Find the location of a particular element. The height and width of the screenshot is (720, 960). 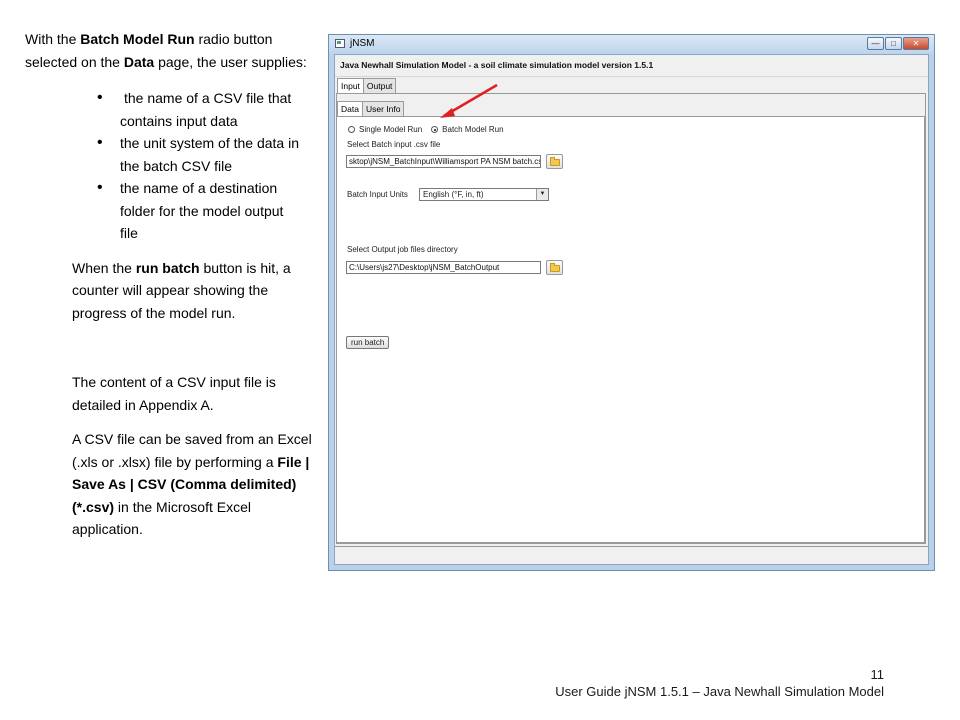

bullet-line: file is located at coordinates (129, 233).